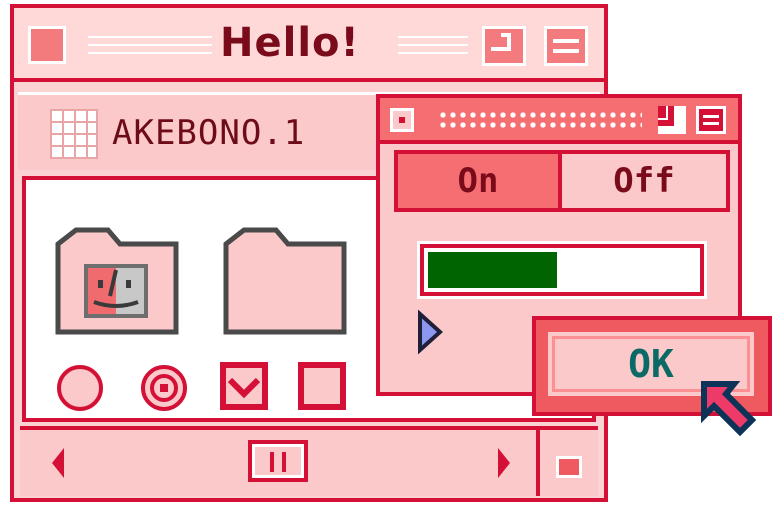  Describe the element at coordinates (209, 133) in the screenshot. I see `address-text: AKEBONO.1` at that location.